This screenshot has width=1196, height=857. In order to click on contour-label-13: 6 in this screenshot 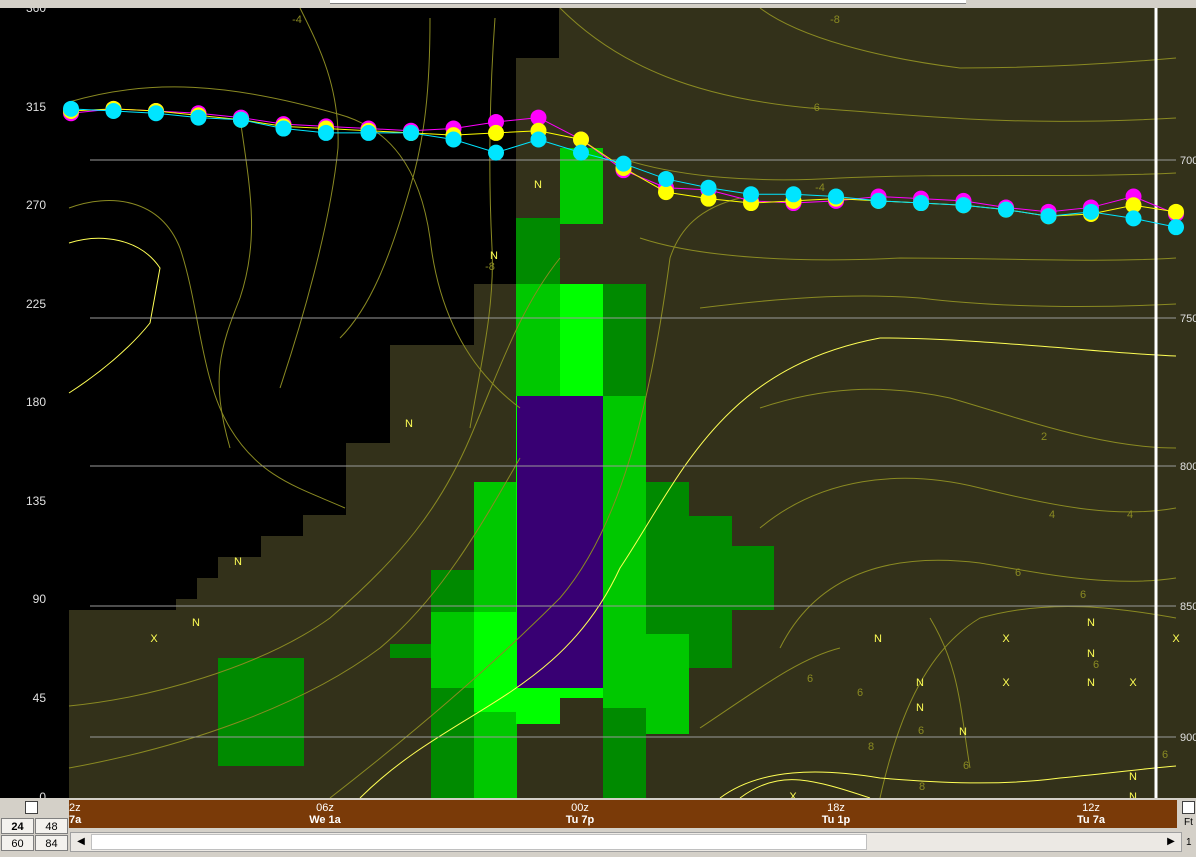, I will do `click(921, 731)`.